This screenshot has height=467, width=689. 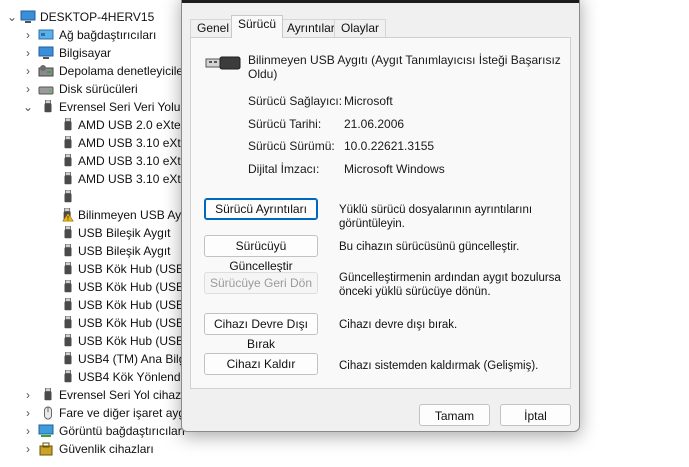 I want to click on disable-device-description: Cihazı devre dışı bırak., so click(x=398, y=325).